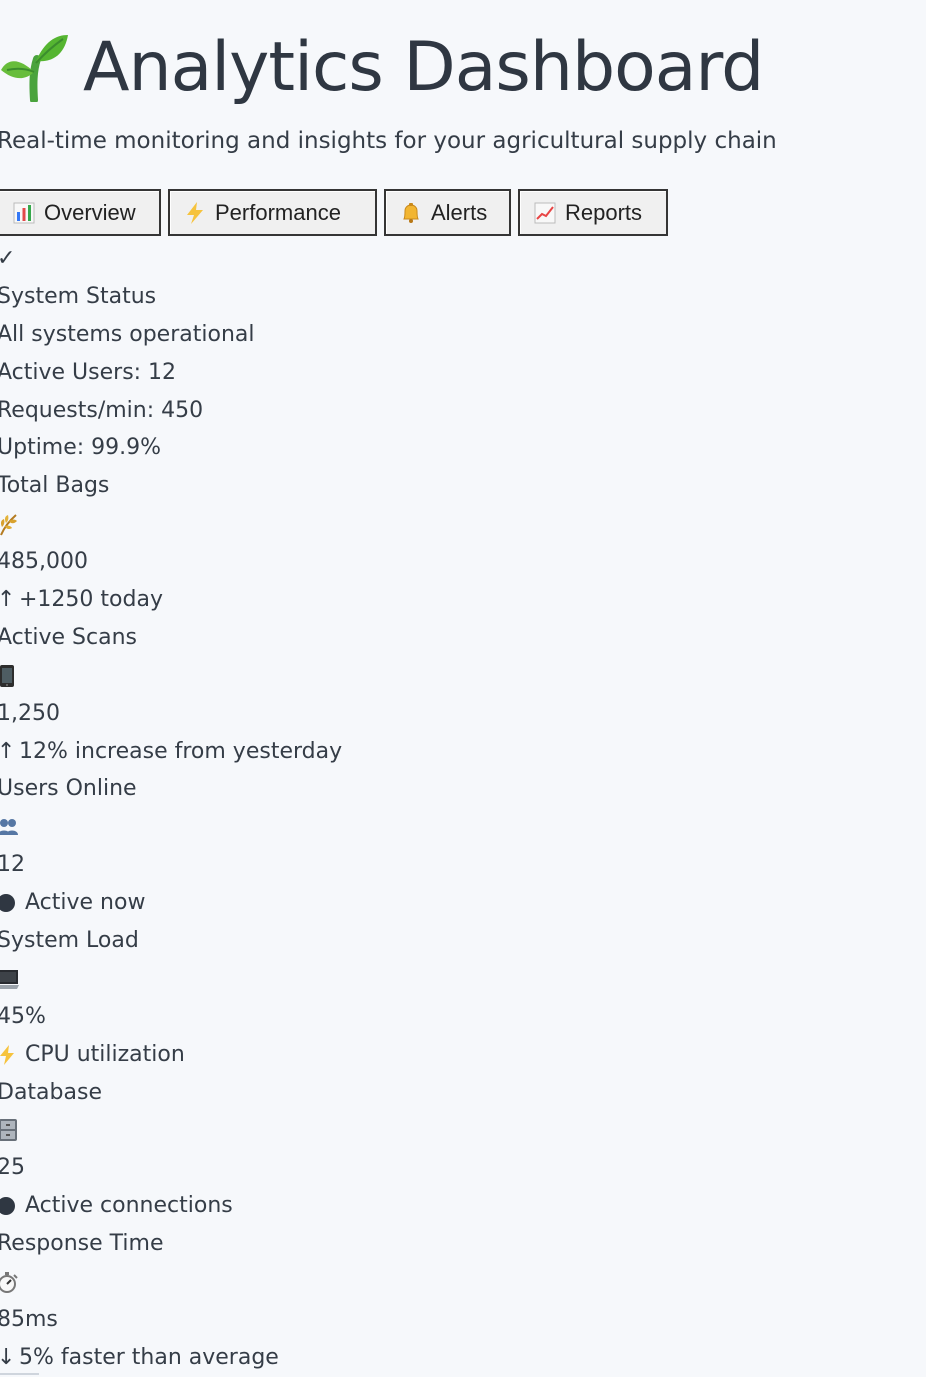 This screenshot has width=926, height=1377. I want to click on status-check-icon: ✓, so click(8, 258).